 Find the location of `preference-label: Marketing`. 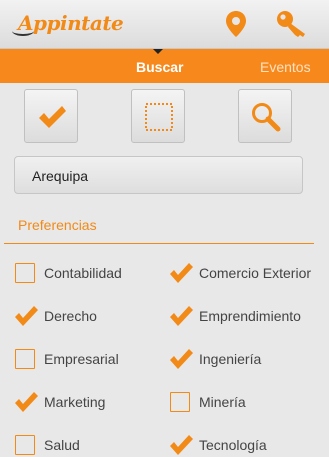

preference-label: Marketing is located at coordinates (75, 402).